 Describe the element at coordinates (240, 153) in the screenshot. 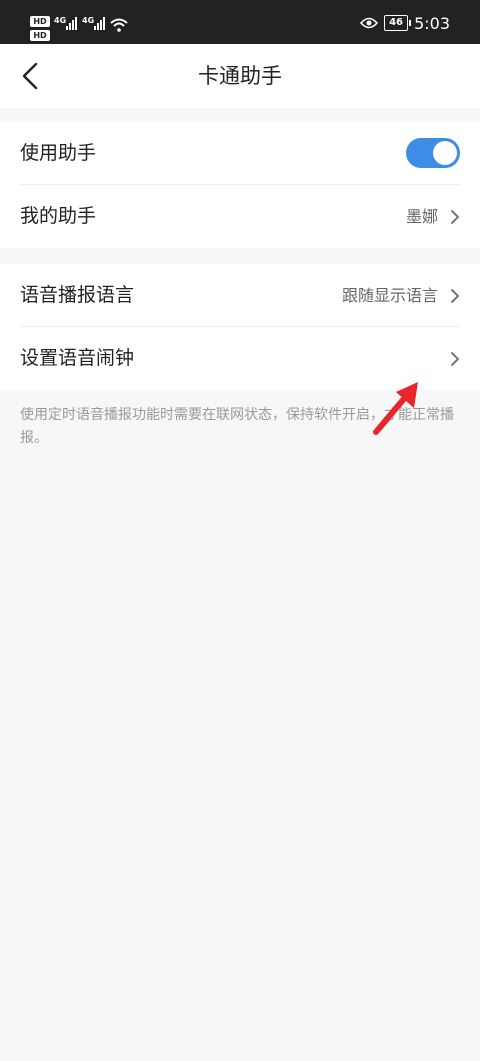

I see `use-assistant-row: 使用助手` at that location.